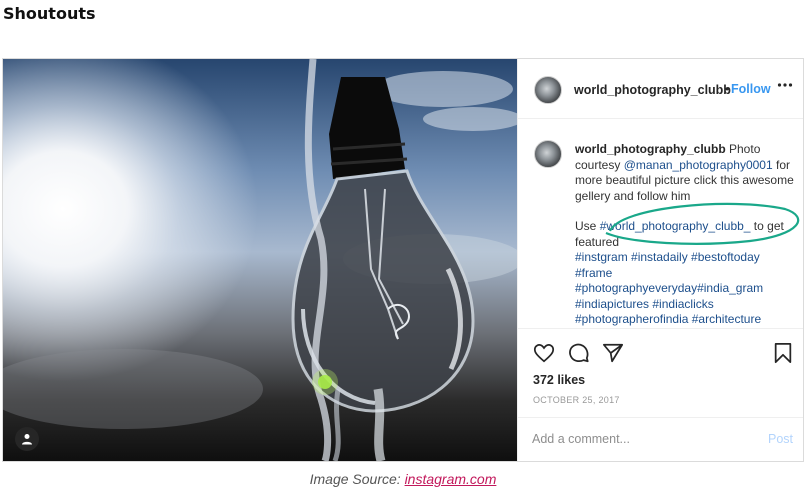  What do you see at coordinates (686, 305) in the screenshot?
I see `hashtag-line: #indiapictures #indiaclicks` at bounding box center [686, 305].